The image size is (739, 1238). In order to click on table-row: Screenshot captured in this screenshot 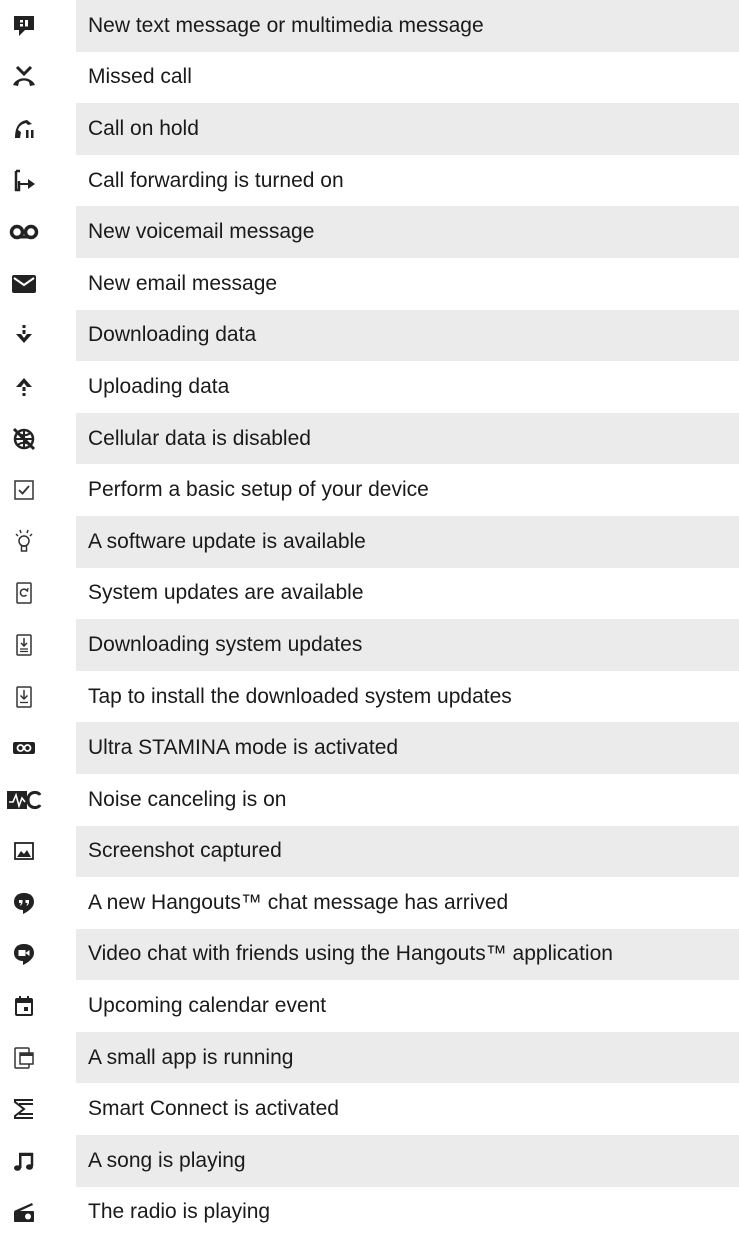, I will do `click(369, 851)`.